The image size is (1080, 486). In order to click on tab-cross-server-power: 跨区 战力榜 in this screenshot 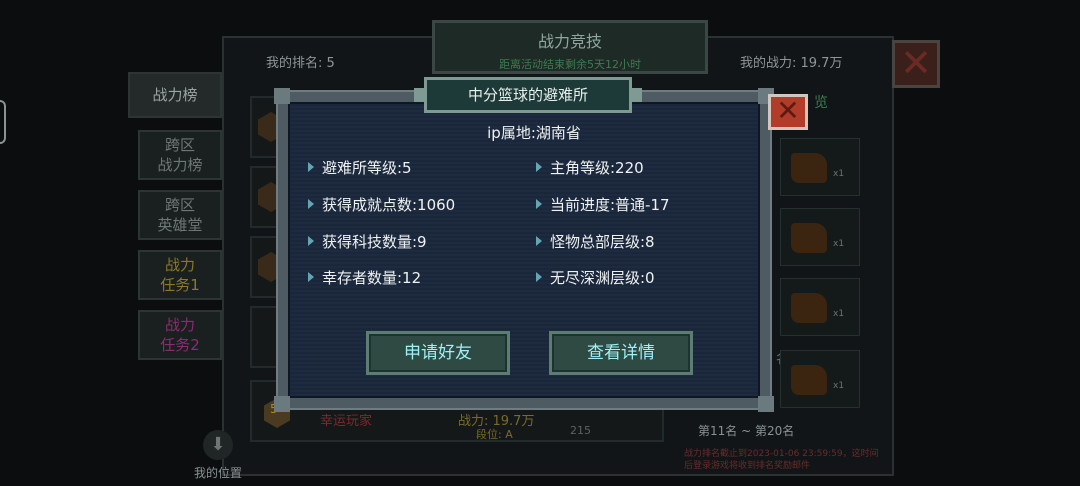, I will do `click(180, 155)`.